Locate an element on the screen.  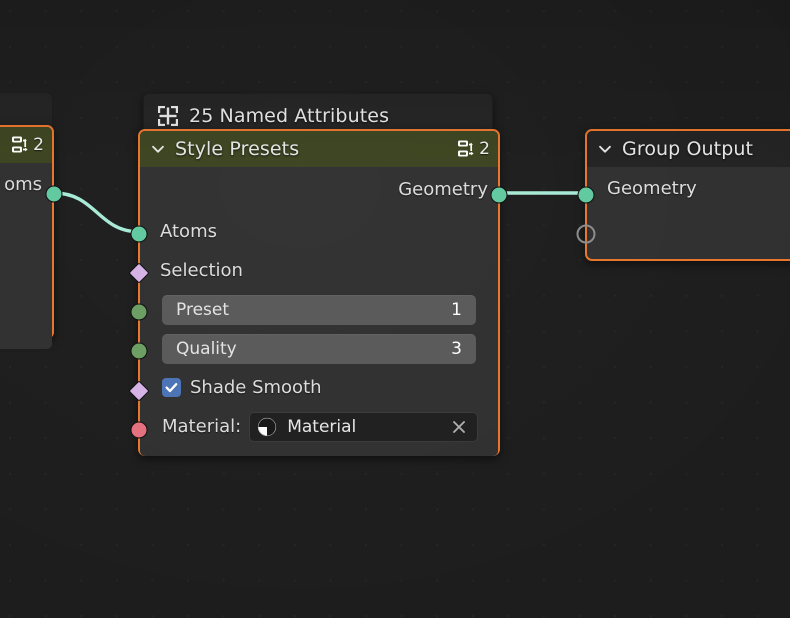
preset-value-field: Preset 1 is located at coordinates (319, 309).